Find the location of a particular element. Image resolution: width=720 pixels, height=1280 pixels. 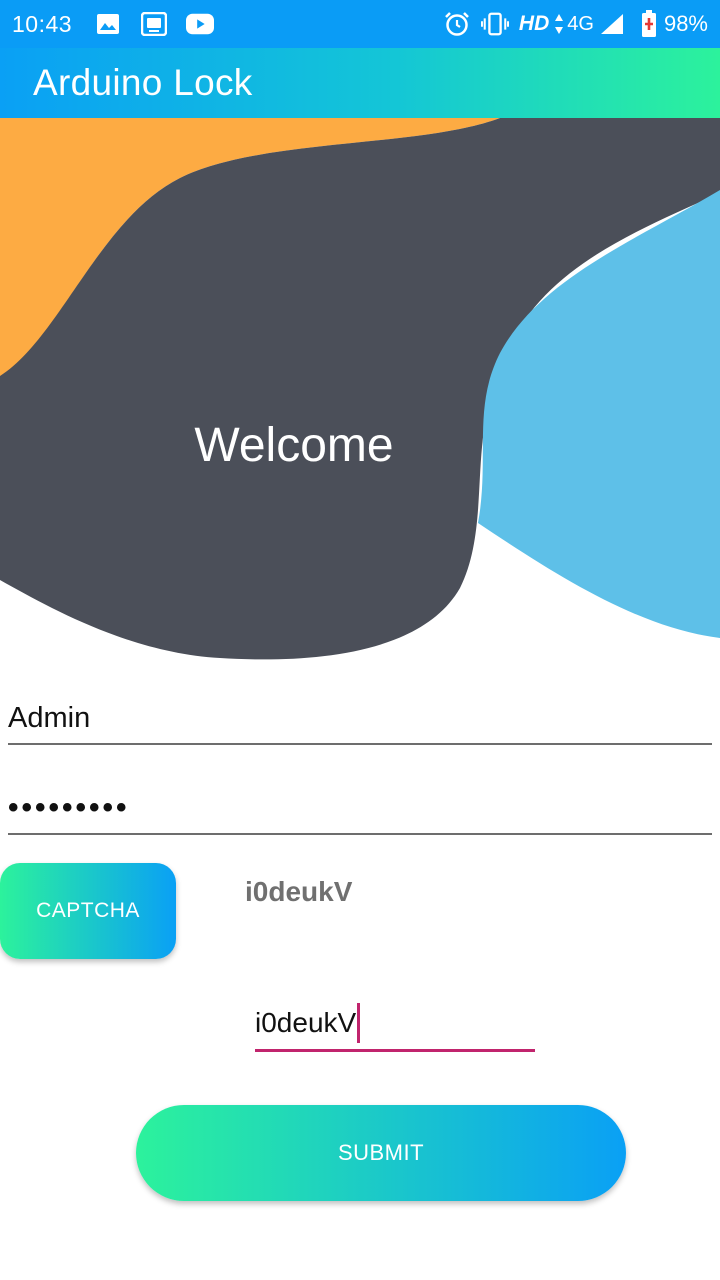

app-bar: Arduino Lock is located at coordinates (360, 83).